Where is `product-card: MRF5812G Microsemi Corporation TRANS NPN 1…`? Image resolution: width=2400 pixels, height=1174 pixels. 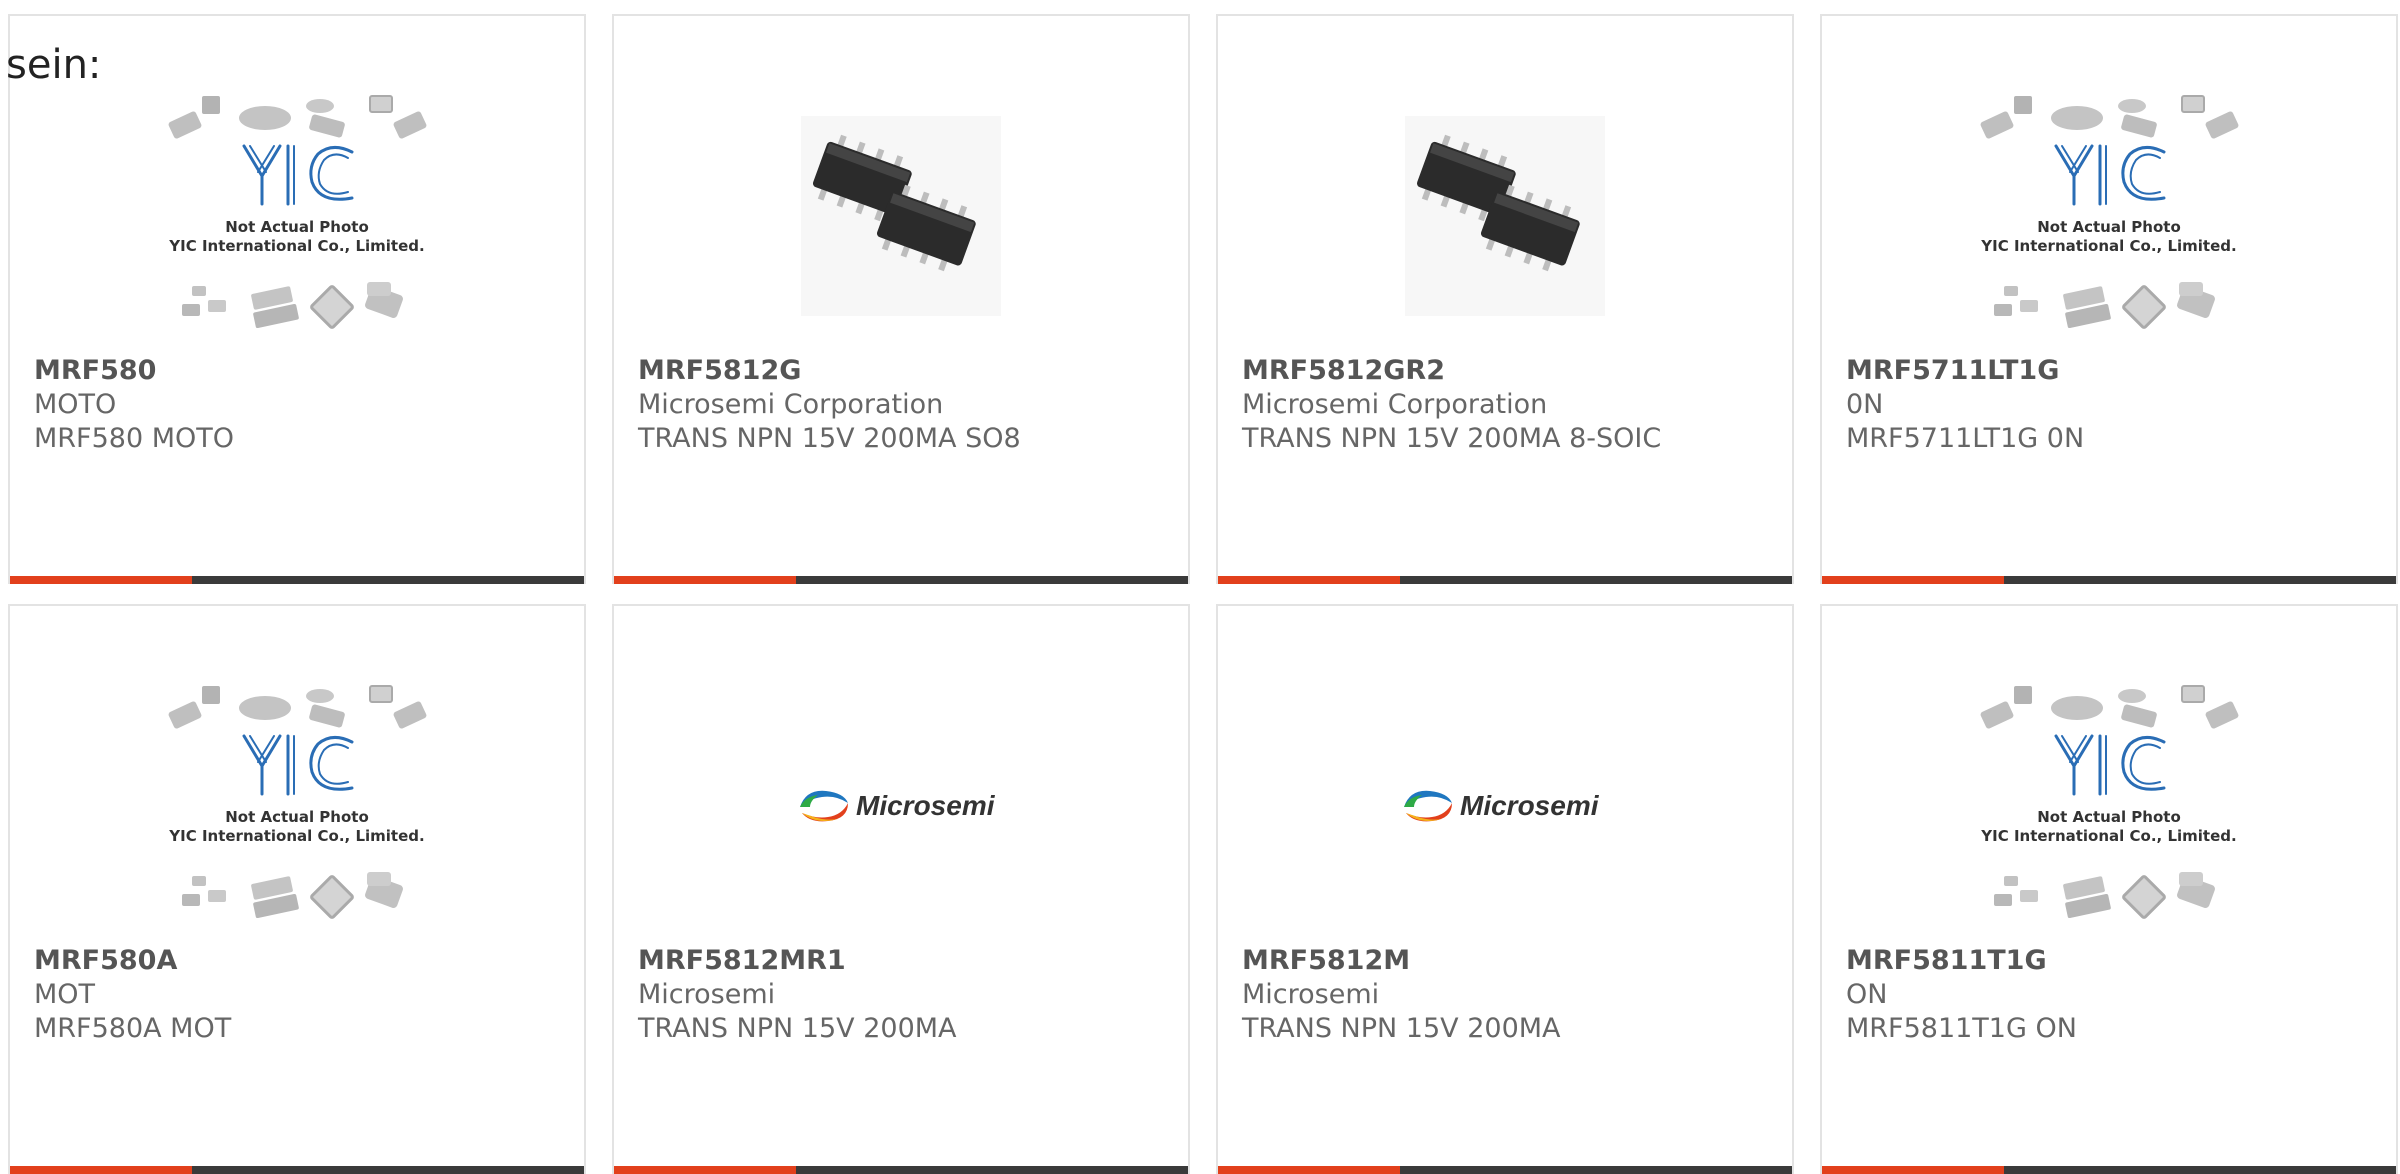 product-card: MRF5812G Microsemi Corporation TRANS NPN 1… is located at coordinates (901, 299).